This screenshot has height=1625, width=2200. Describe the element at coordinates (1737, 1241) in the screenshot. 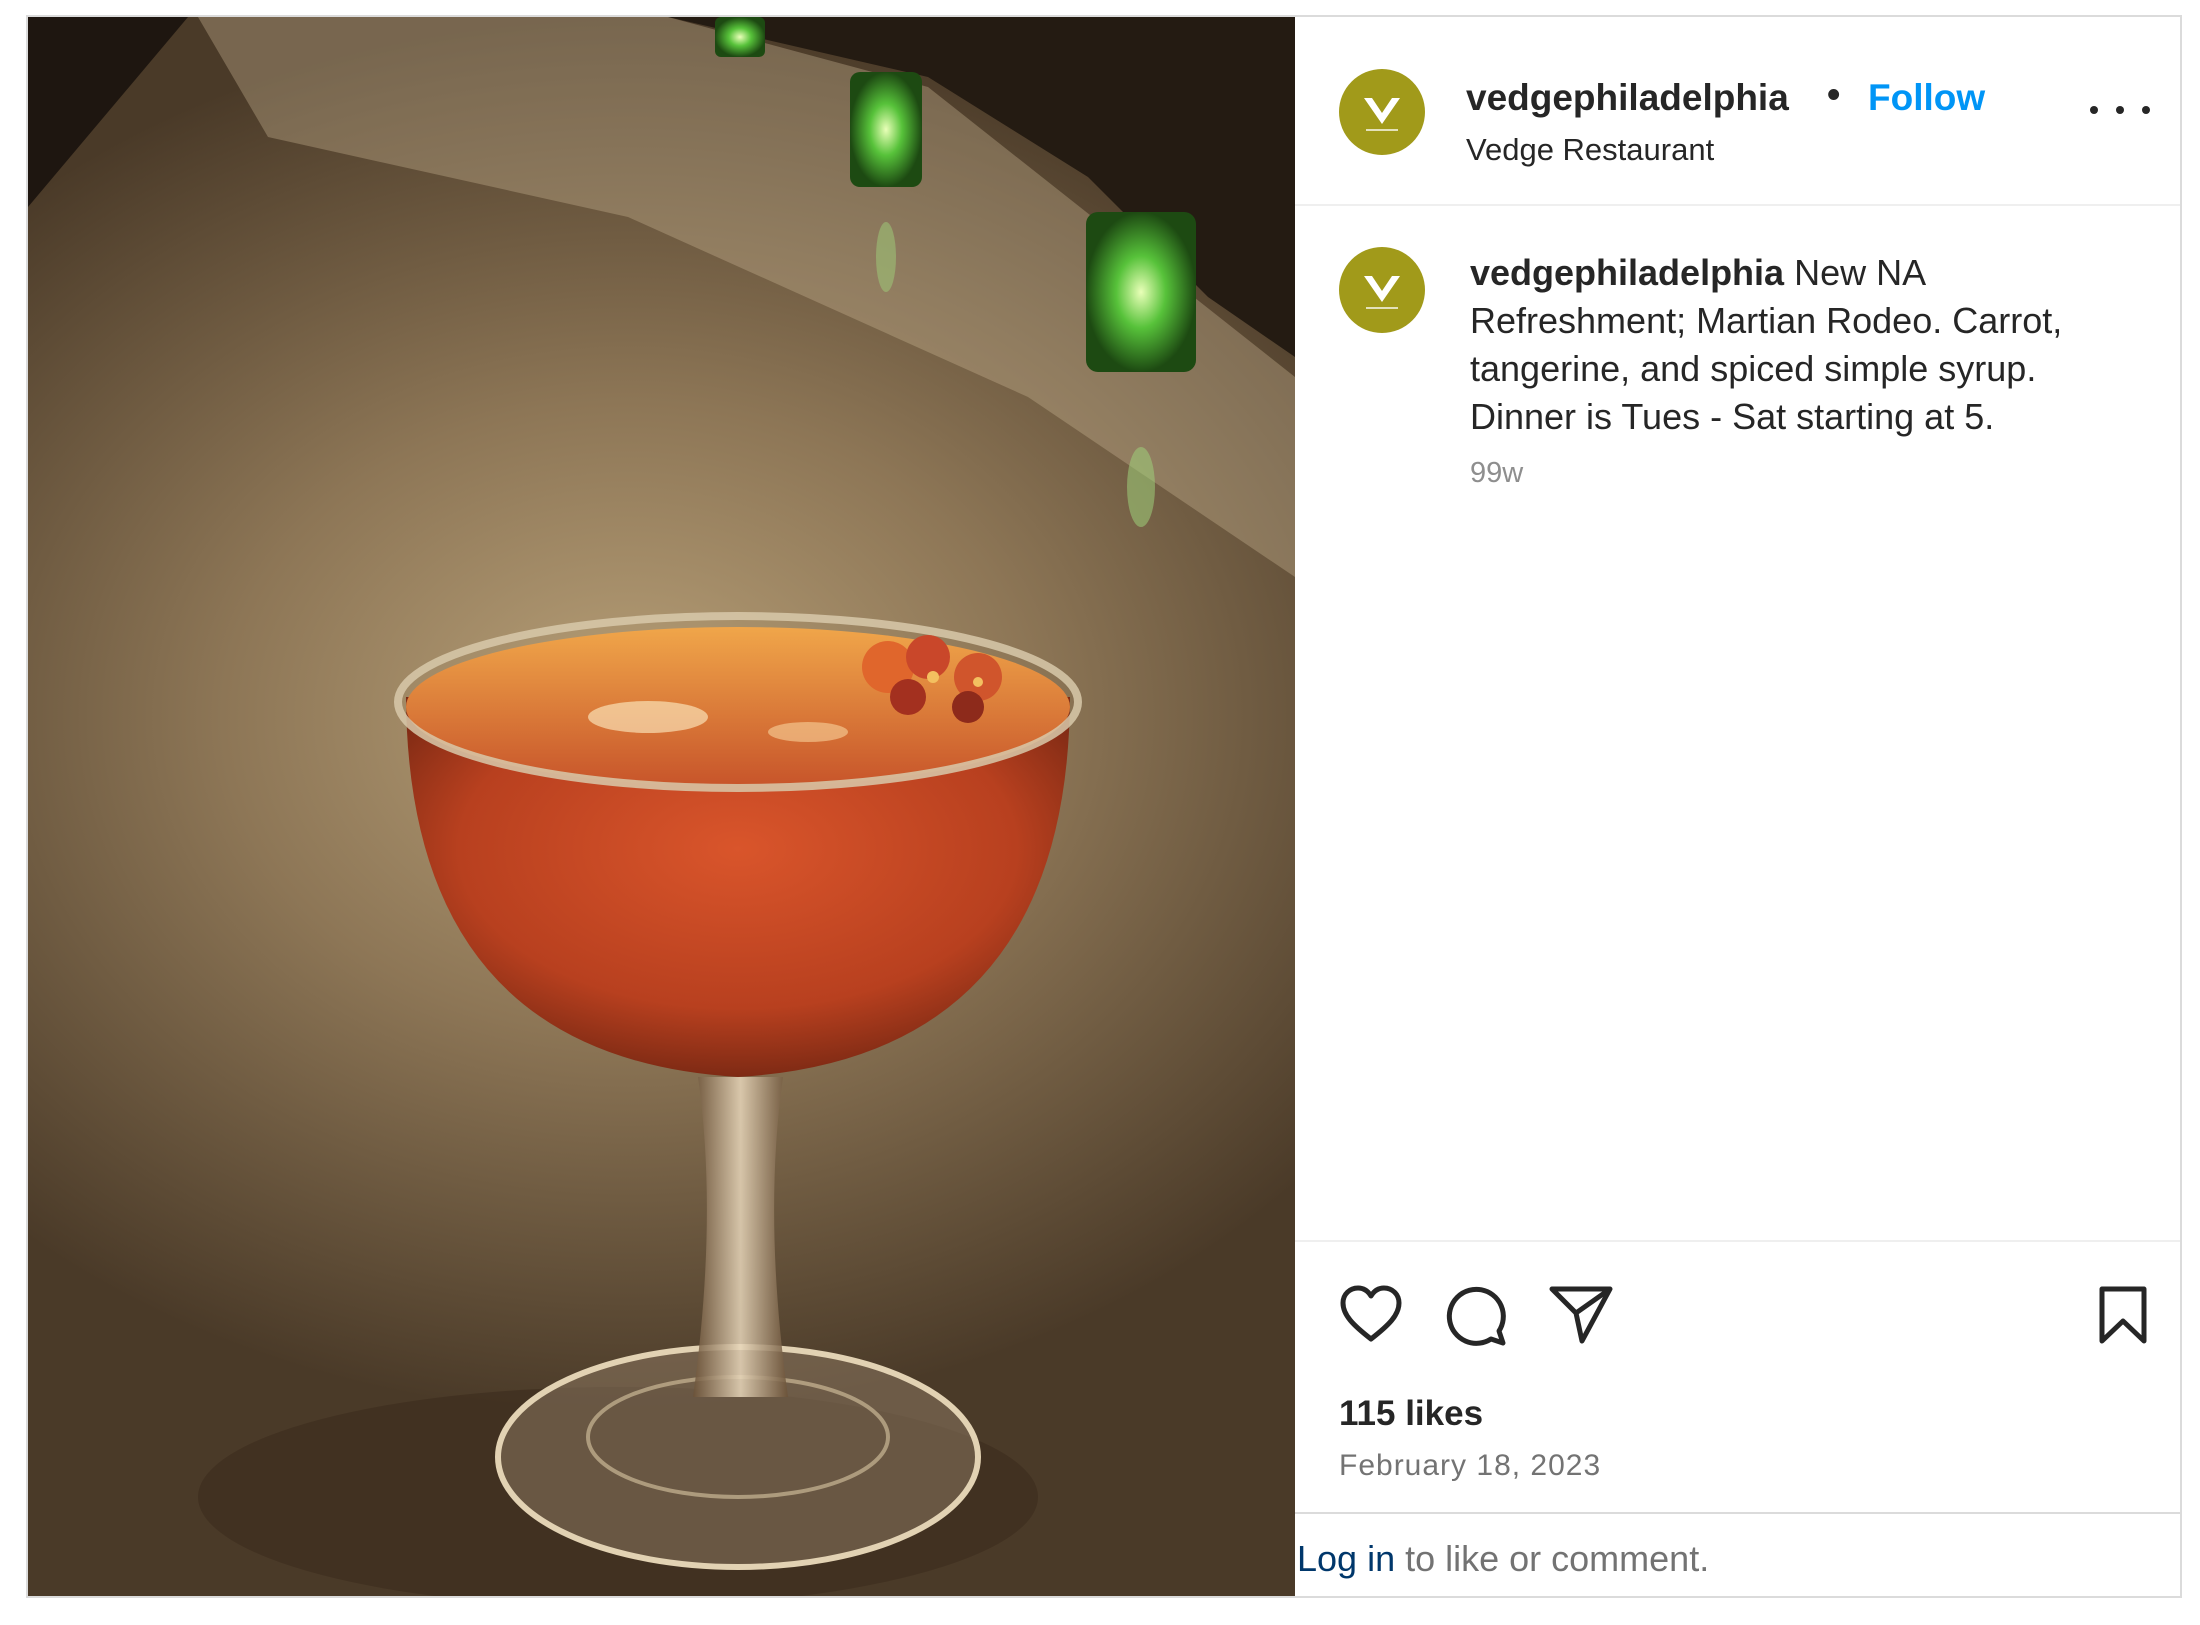

I see `actions-divider` at that location.